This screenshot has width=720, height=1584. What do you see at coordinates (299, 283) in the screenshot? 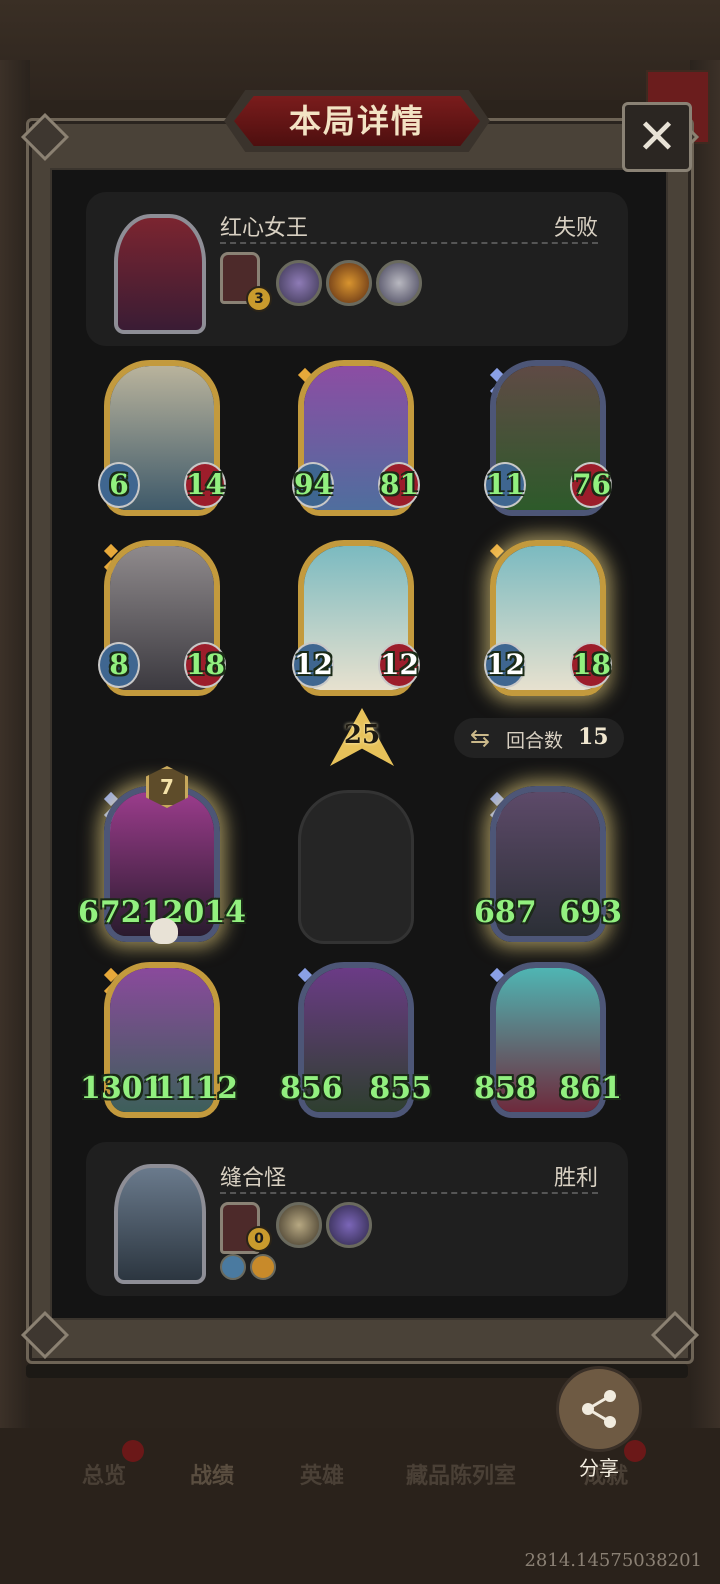
I see `axe-icon` at bounding box center [299, 283].